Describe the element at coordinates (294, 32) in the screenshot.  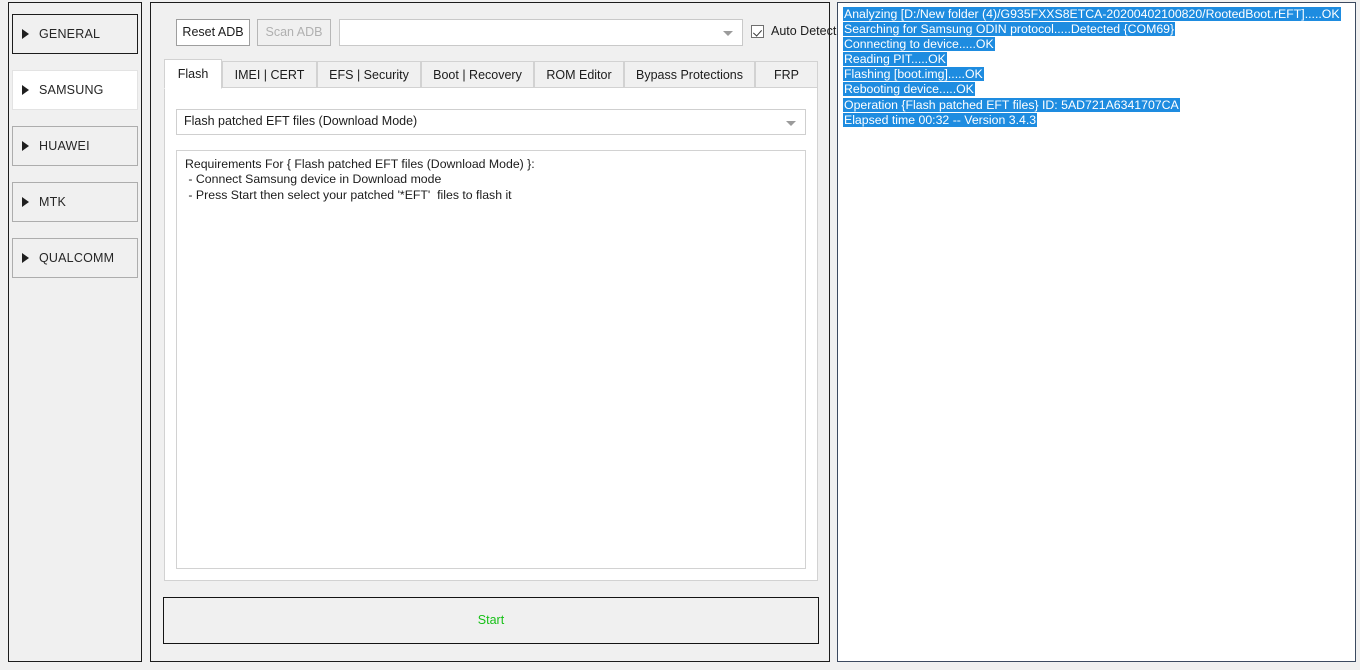
I see `scan-adb-button: Scan ADB` at that location.